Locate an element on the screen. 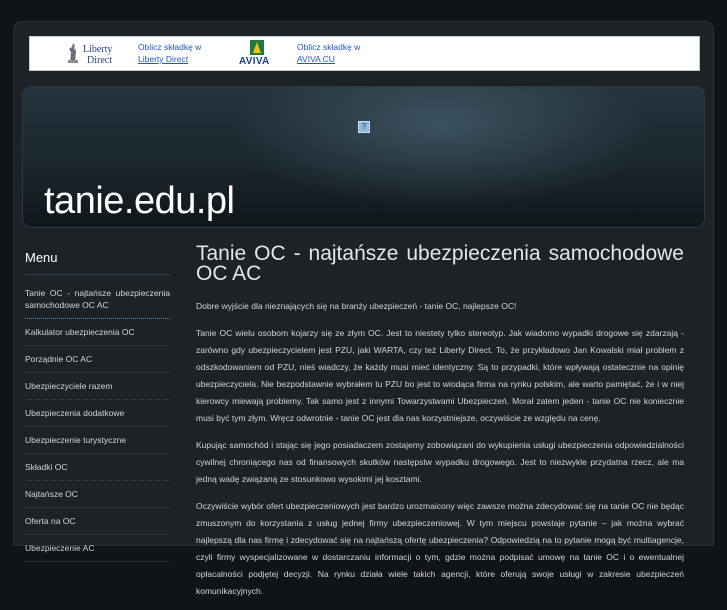 This screenshot has height=610, width=727. sidebar-item-oferta: Oferta na OC is located at coordinates (97, 521).